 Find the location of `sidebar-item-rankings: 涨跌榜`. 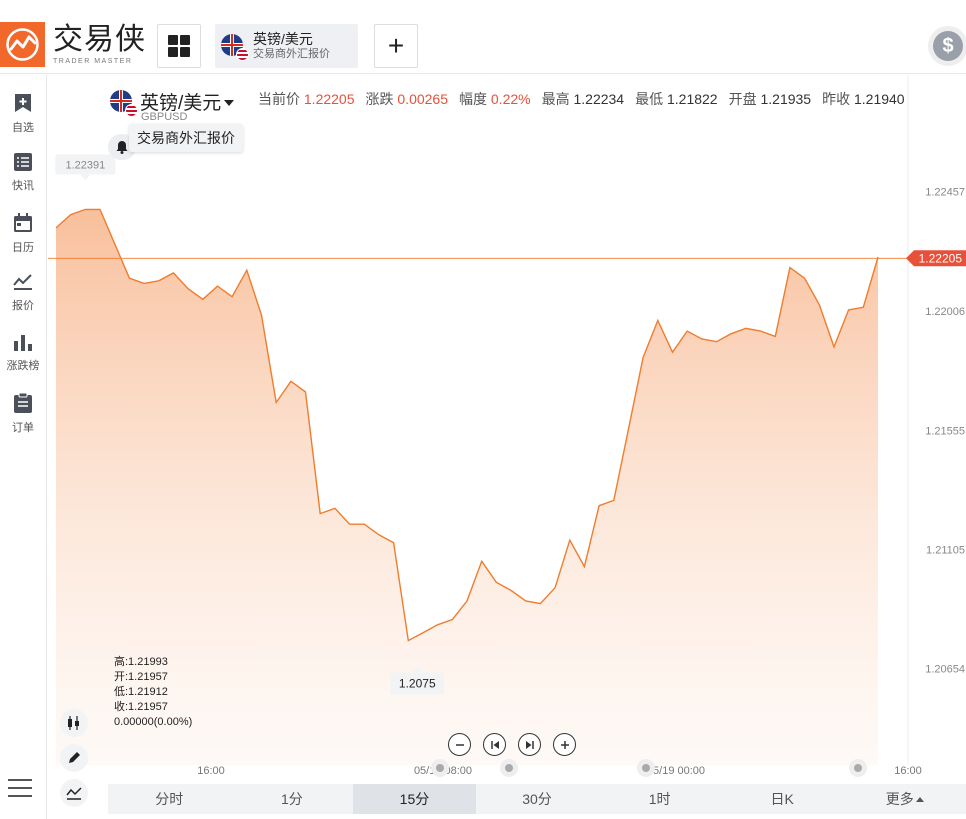

sidebar-item-rankings: 涨跌榜 is located at coordinates (23, 348).